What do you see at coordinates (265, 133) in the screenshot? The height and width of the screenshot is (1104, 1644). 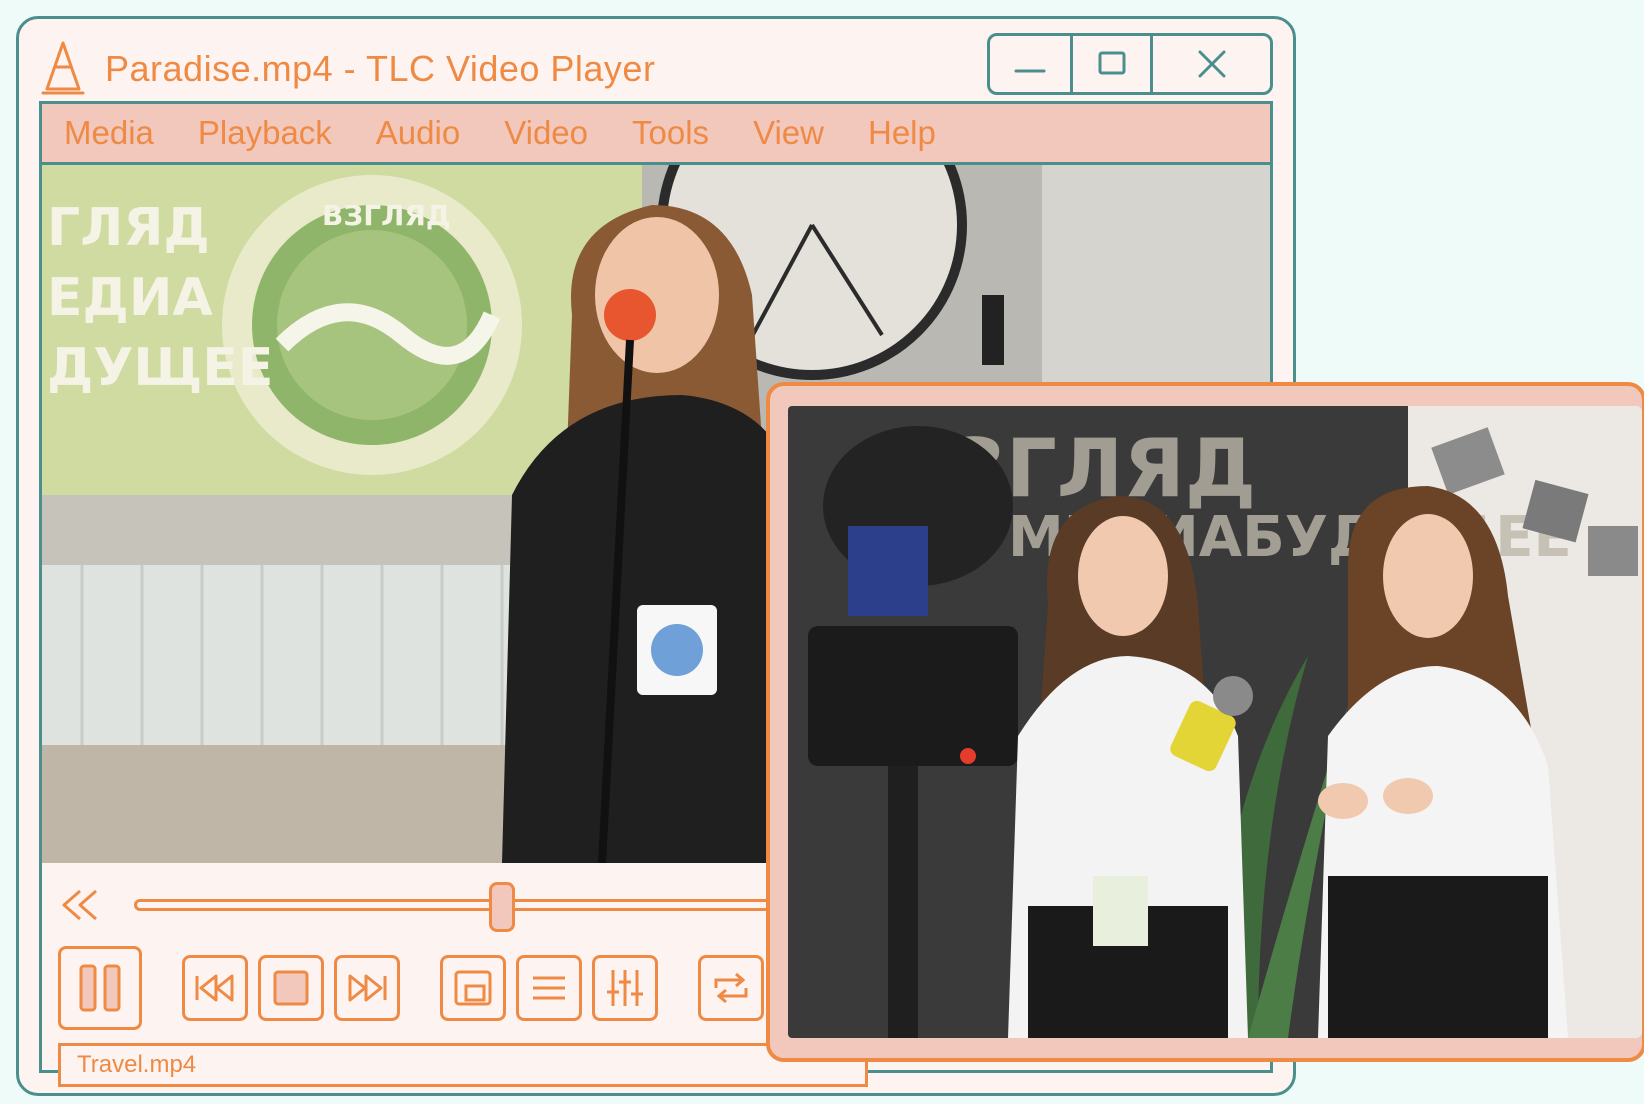 I see `menu-playback: Playback` at bounding box center [265, 133].